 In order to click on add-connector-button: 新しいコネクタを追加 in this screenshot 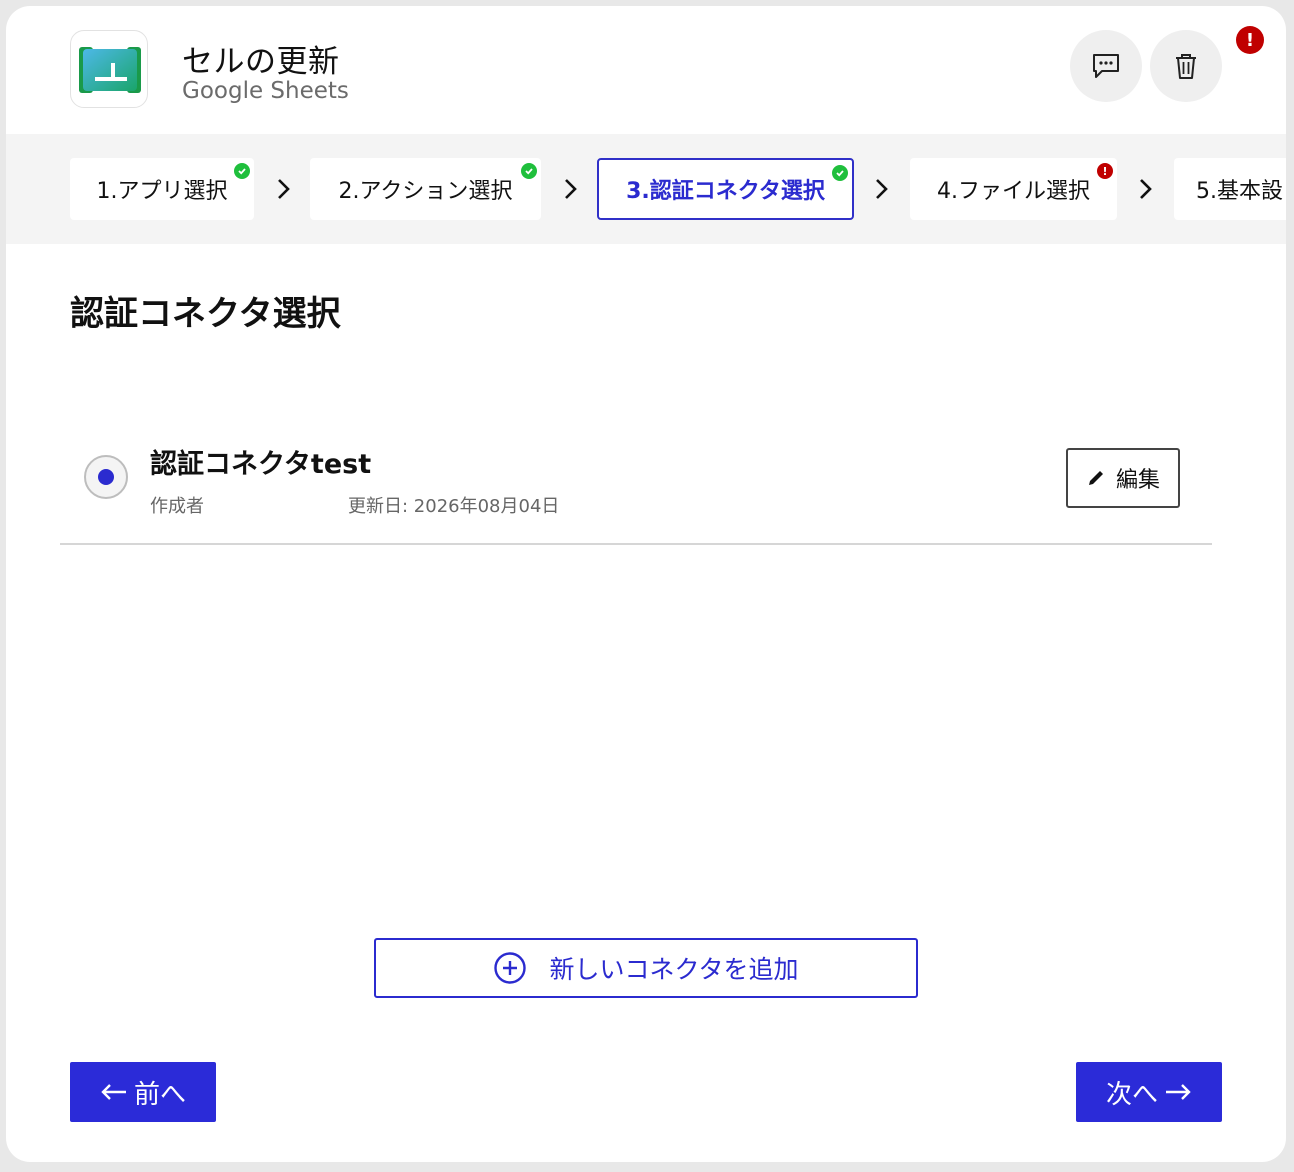, I will do `click(646, 968)`.